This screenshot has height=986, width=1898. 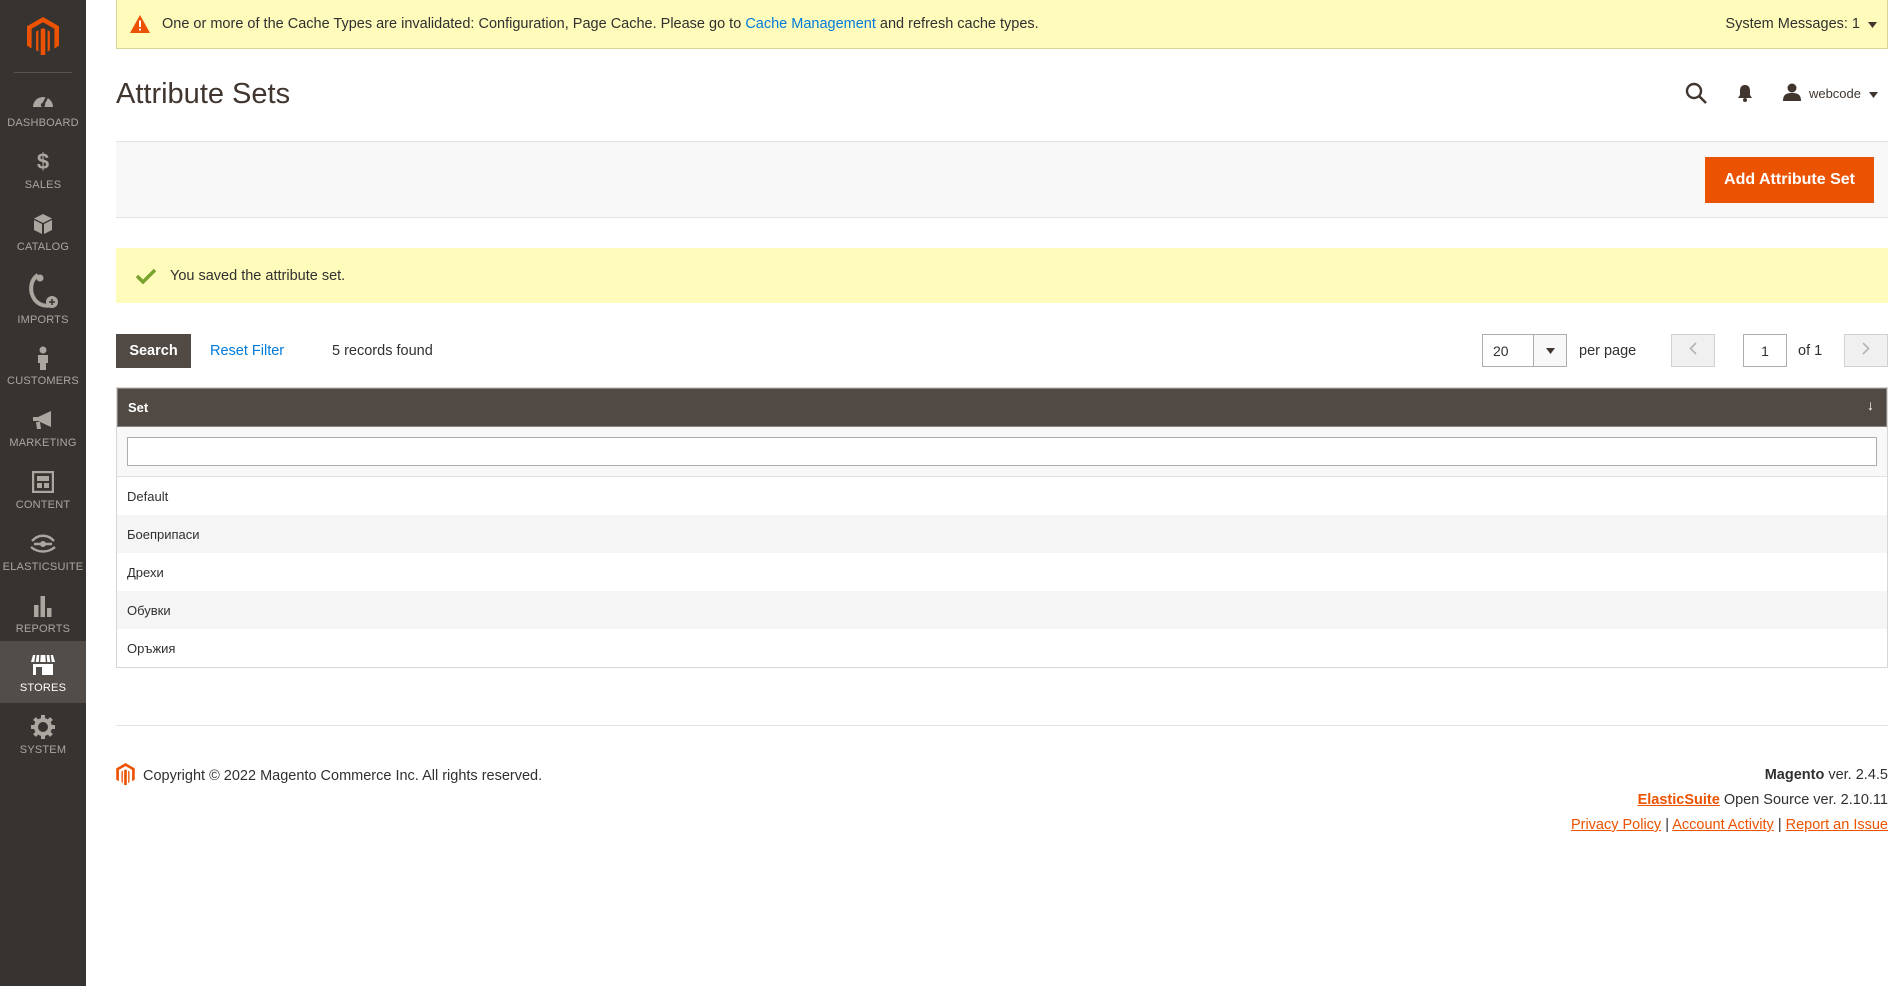 I want to click on sidebar-item-elasticsuite: ELASTICSUITE, so click(x=43, y=551).